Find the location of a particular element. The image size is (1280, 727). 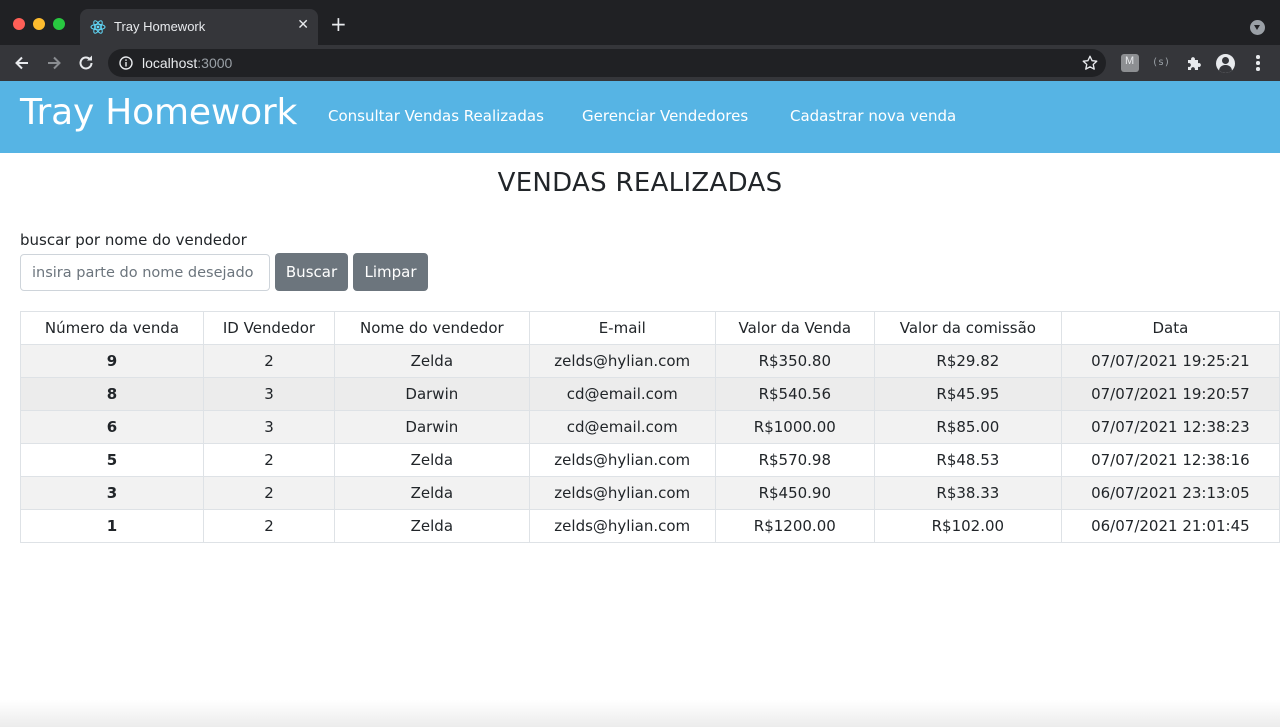

column-header-nome-vendedor: Nome do vendedor is located at coordinates (431, 328).